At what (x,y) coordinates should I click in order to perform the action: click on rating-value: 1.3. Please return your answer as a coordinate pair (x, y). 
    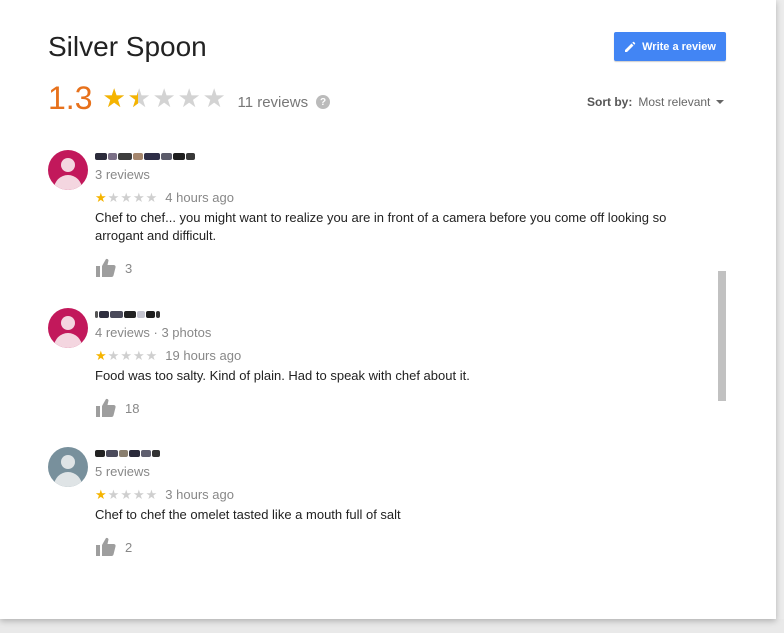
    Looking at the image, I should click on (70, 97).